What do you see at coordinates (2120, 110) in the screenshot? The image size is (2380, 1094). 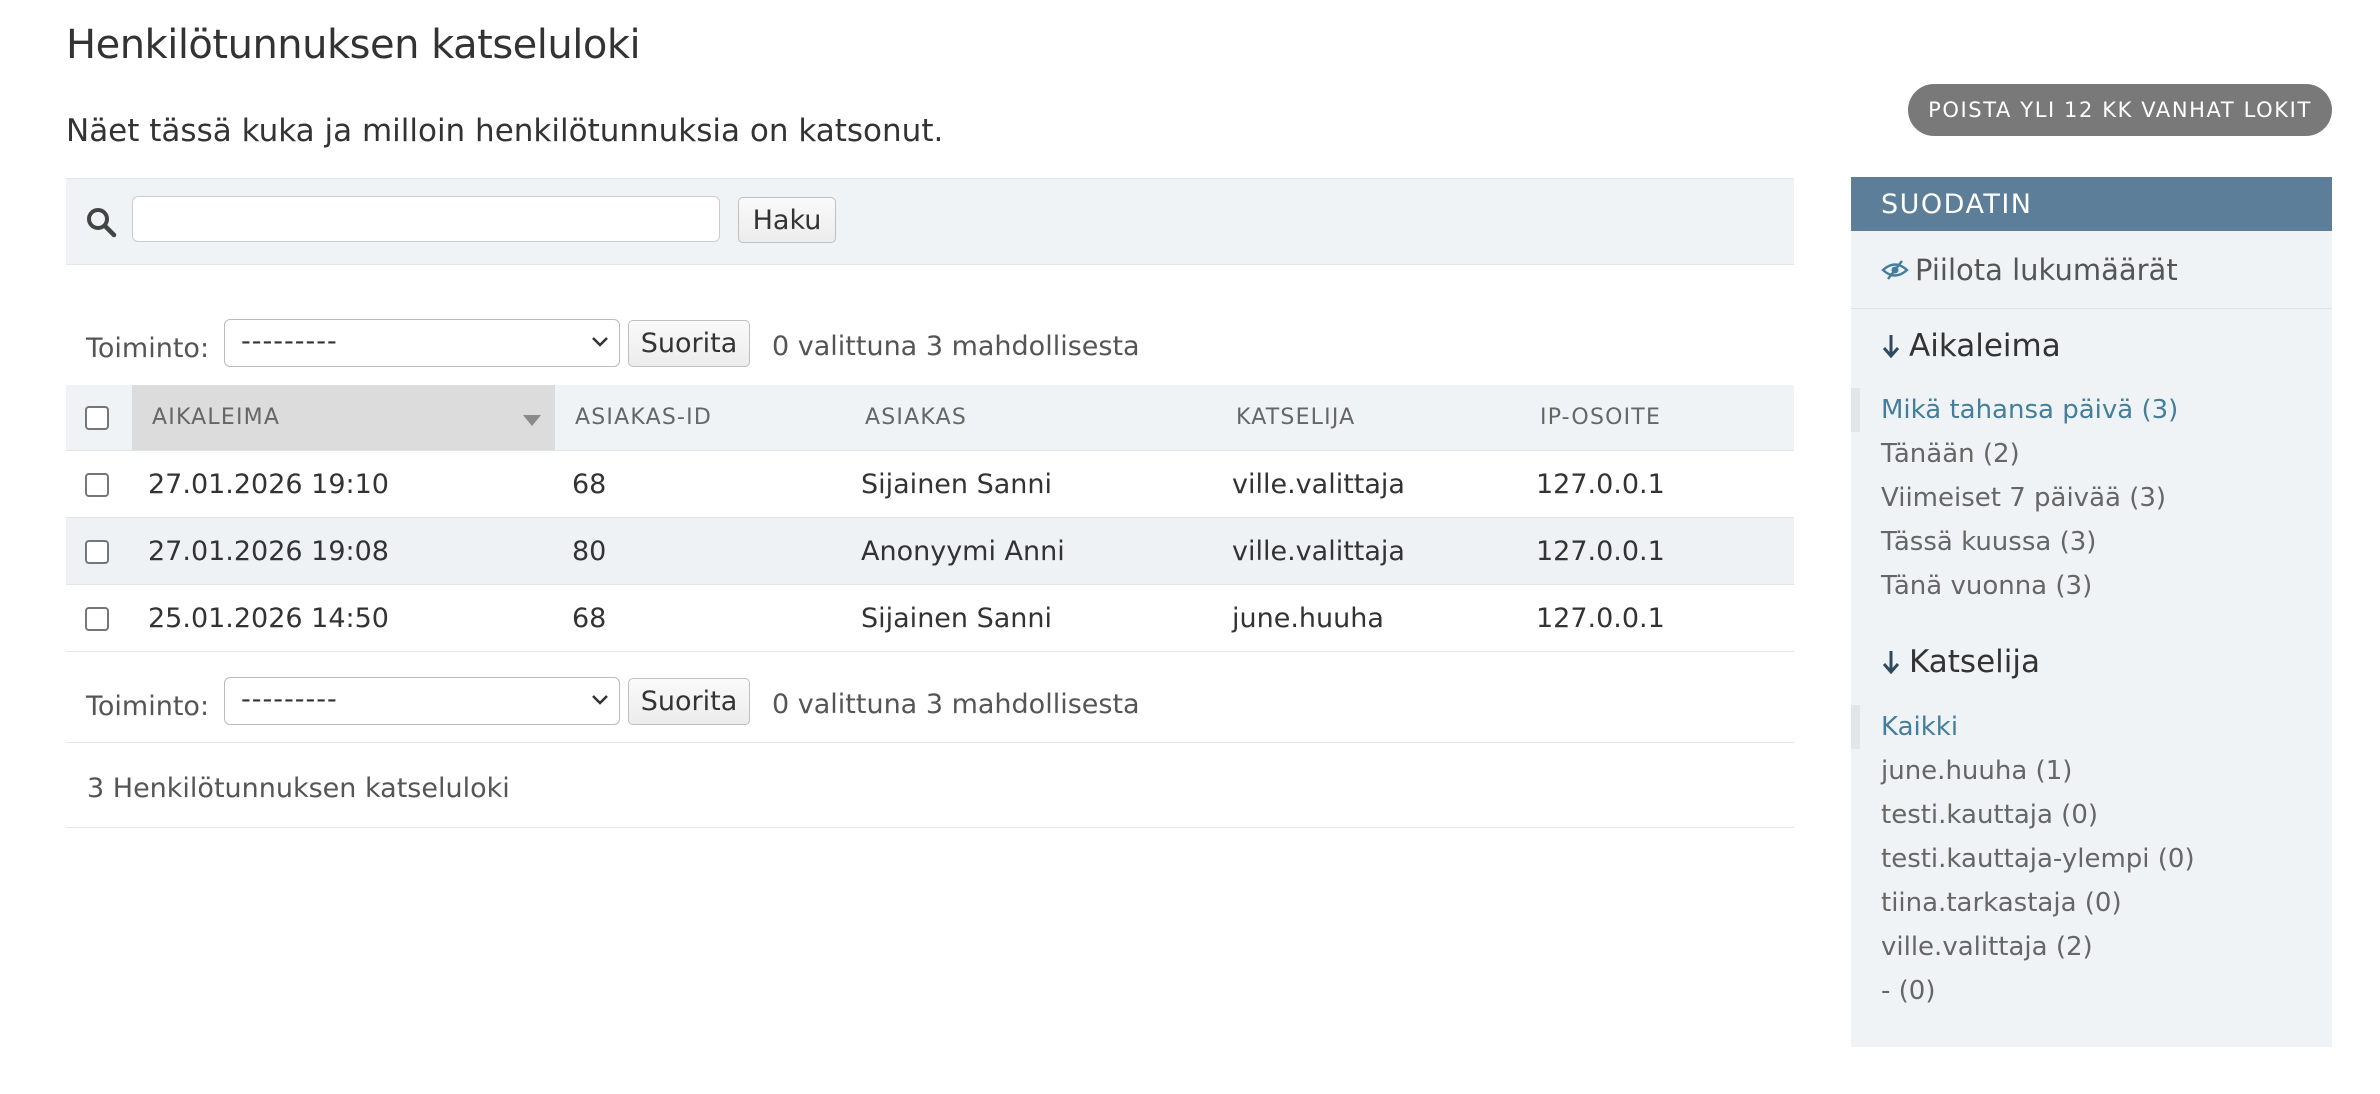 I see `delete-old-logs-button: POISTA YLI 12 KK VANHAT LOKIT` at bounding box center [2120, 110].